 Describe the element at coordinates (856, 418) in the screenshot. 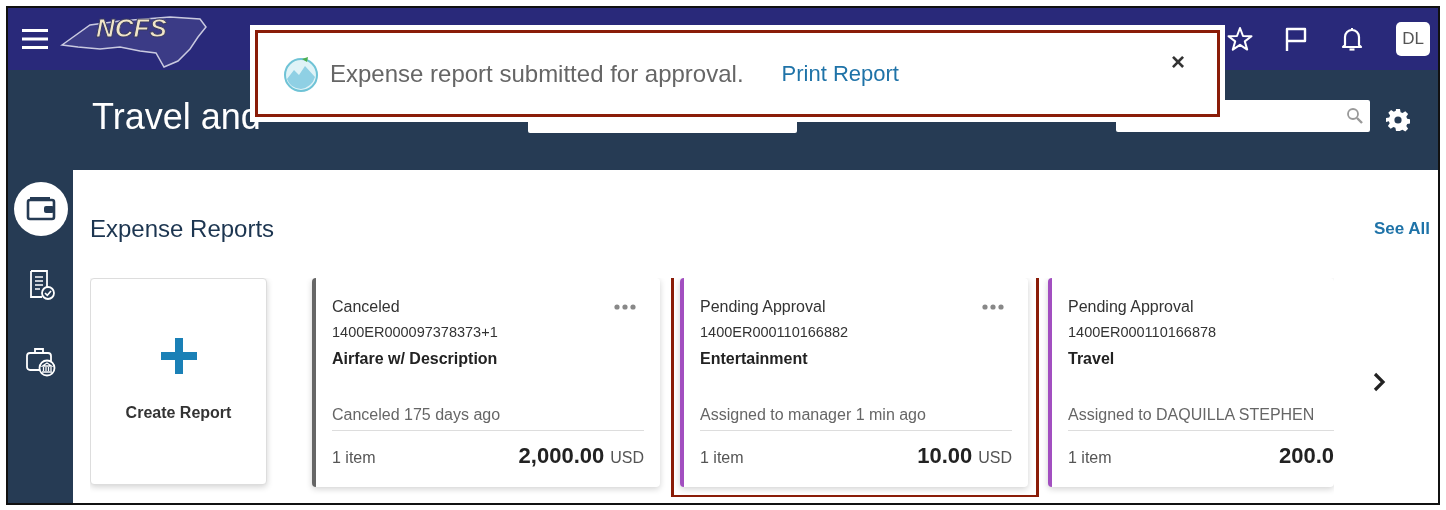

I see `report-activity: Assigned to manager 1 min ago` at that location.